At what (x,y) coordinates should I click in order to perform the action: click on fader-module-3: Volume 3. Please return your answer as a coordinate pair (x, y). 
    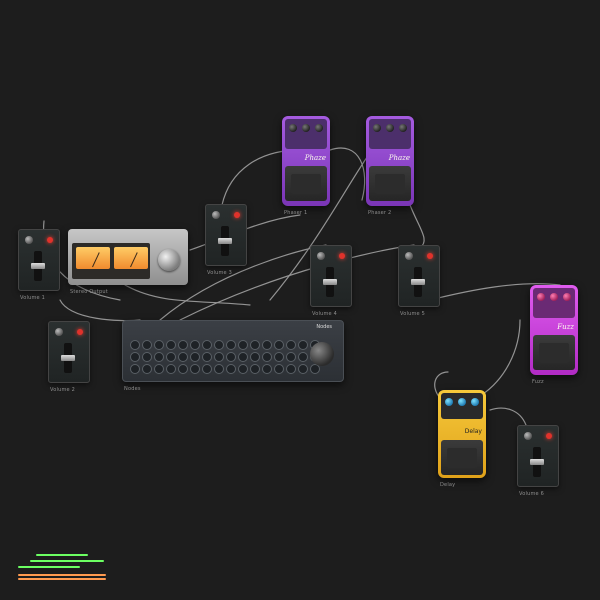
    Looking at the image, I should click on (226, 240).